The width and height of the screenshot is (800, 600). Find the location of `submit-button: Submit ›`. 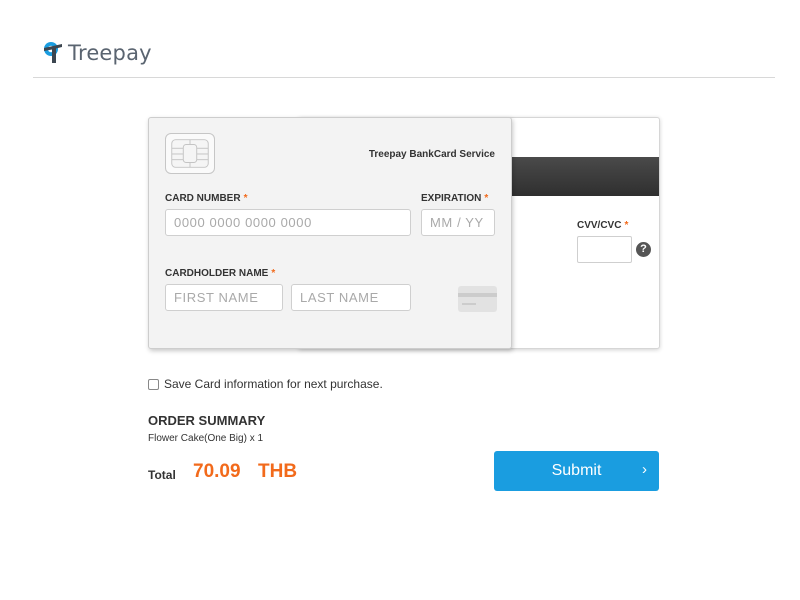

submit-button: Submit › is located at coordinates (576, 471).